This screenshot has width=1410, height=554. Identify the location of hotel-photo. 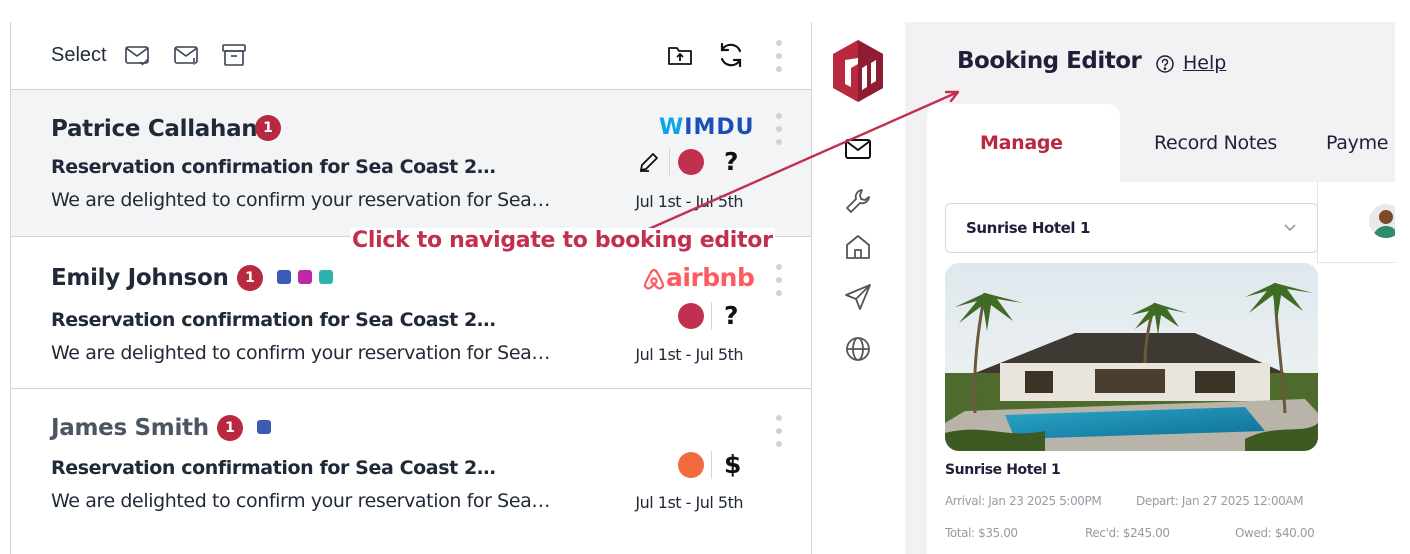
(1131, 357).